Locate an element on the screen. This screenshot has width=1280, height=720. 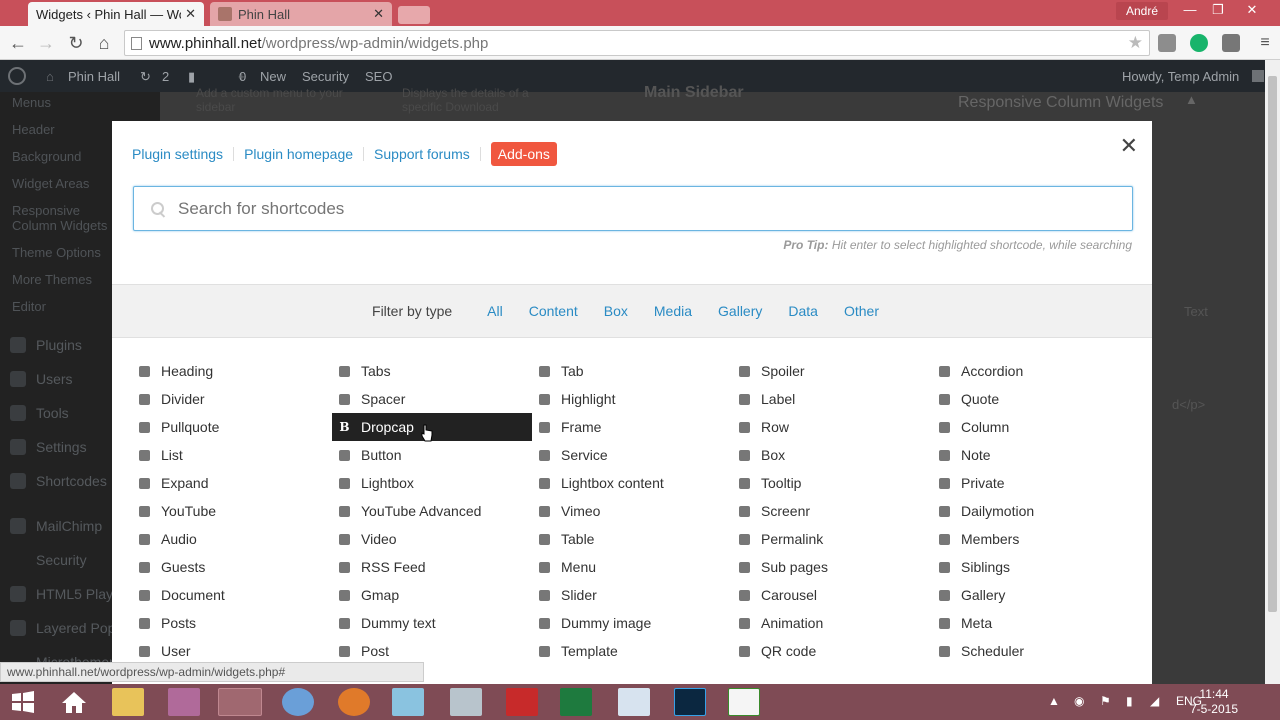
sidebar-item-header: Header is located at coordinates (33, 129).